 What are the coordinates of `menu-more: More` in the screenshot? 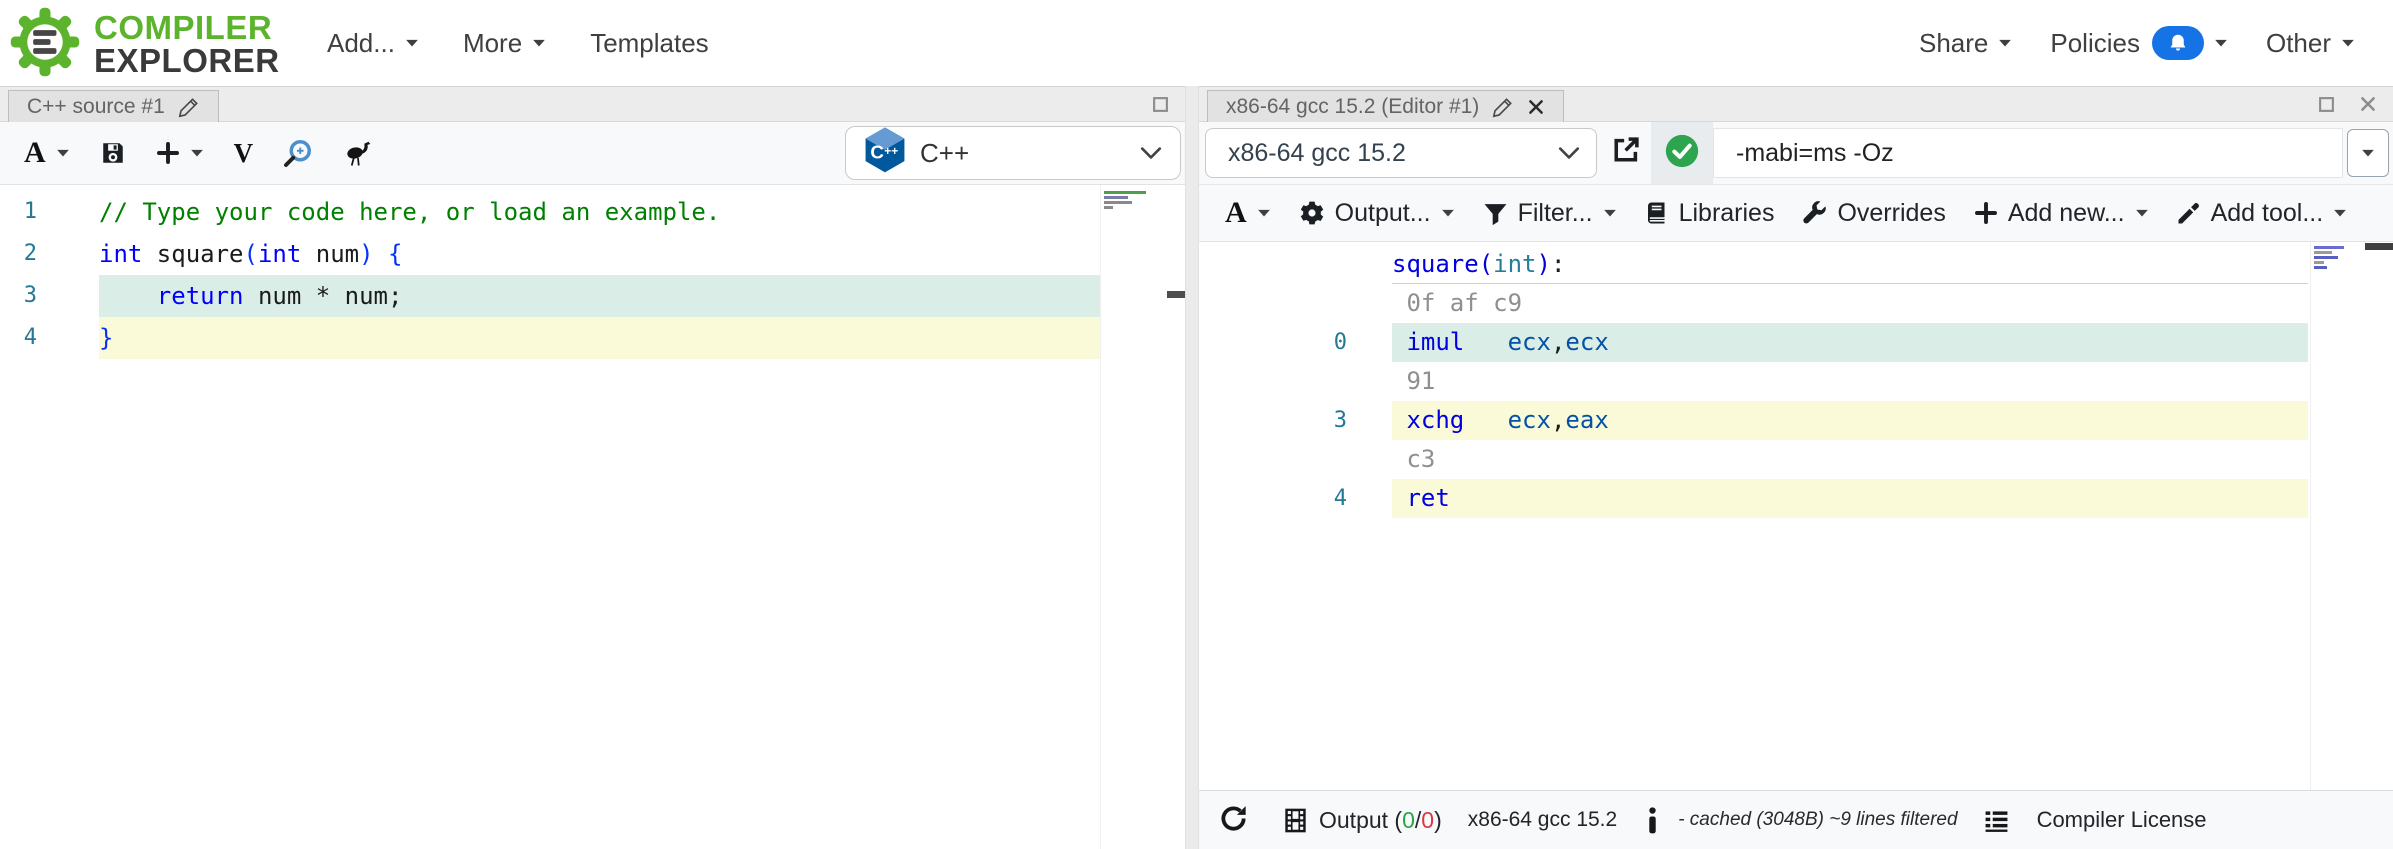 It's located at (504, 43).